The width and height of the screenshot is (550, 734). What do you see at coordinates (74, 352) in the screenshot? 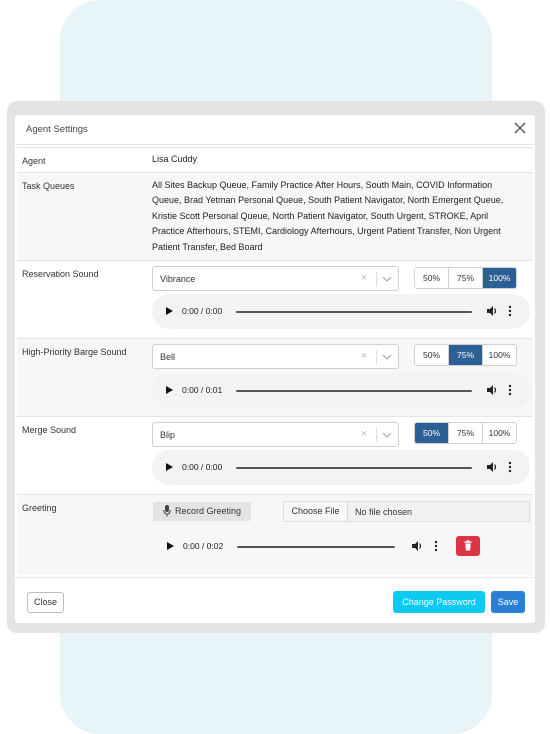
I see `barge-sound-label: High-Priority Barge Sound` at bounding box center [74, 352].